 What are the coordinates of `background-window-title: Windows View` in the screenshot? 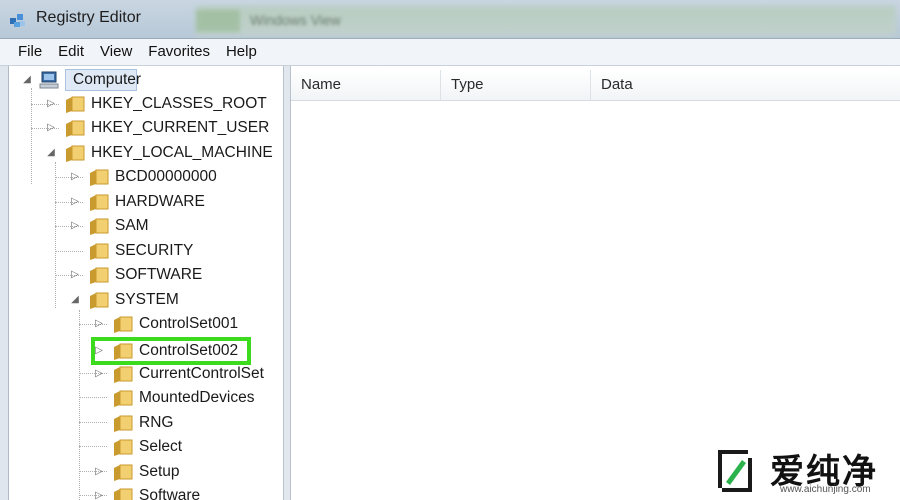 It's located at (295, 20).